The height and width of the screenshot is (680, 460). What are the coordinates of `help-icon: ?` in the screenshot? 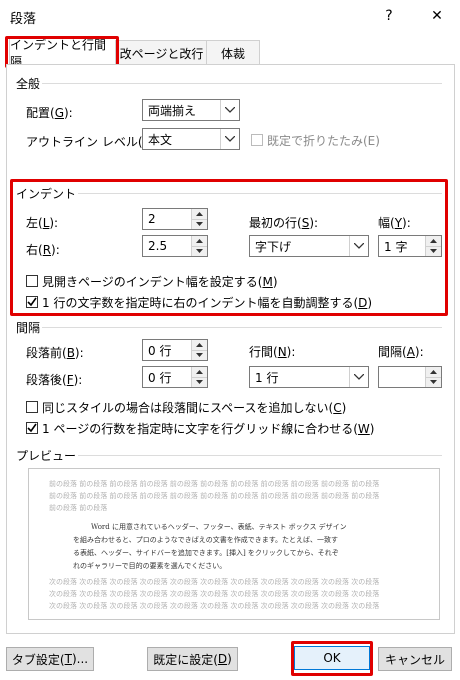 It's located at (389, 16).